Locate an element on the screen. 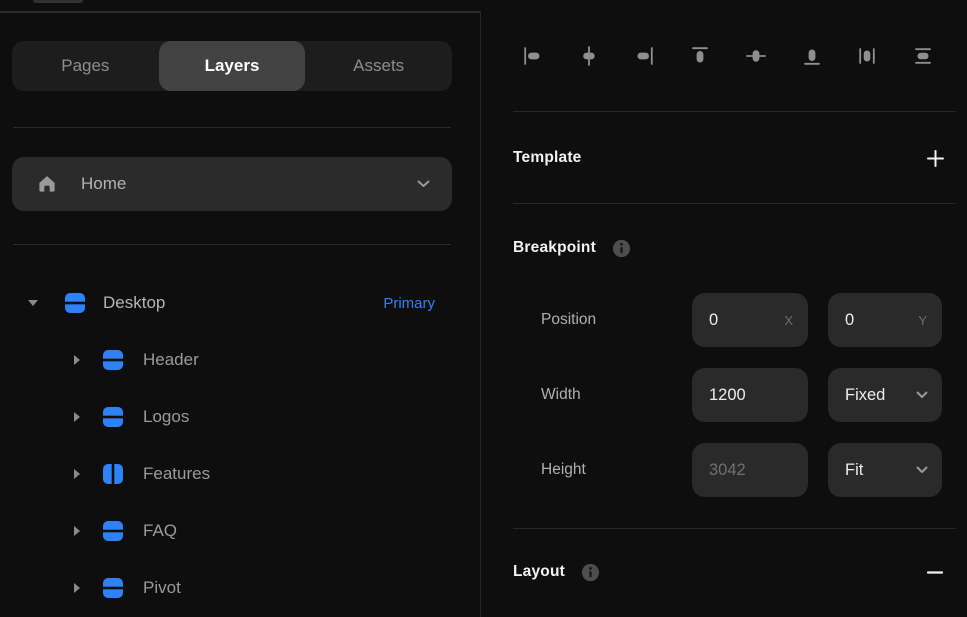 This screenshot has height=617, width=967. width-mode-value: Fixed is located at coordinates (865, 394).